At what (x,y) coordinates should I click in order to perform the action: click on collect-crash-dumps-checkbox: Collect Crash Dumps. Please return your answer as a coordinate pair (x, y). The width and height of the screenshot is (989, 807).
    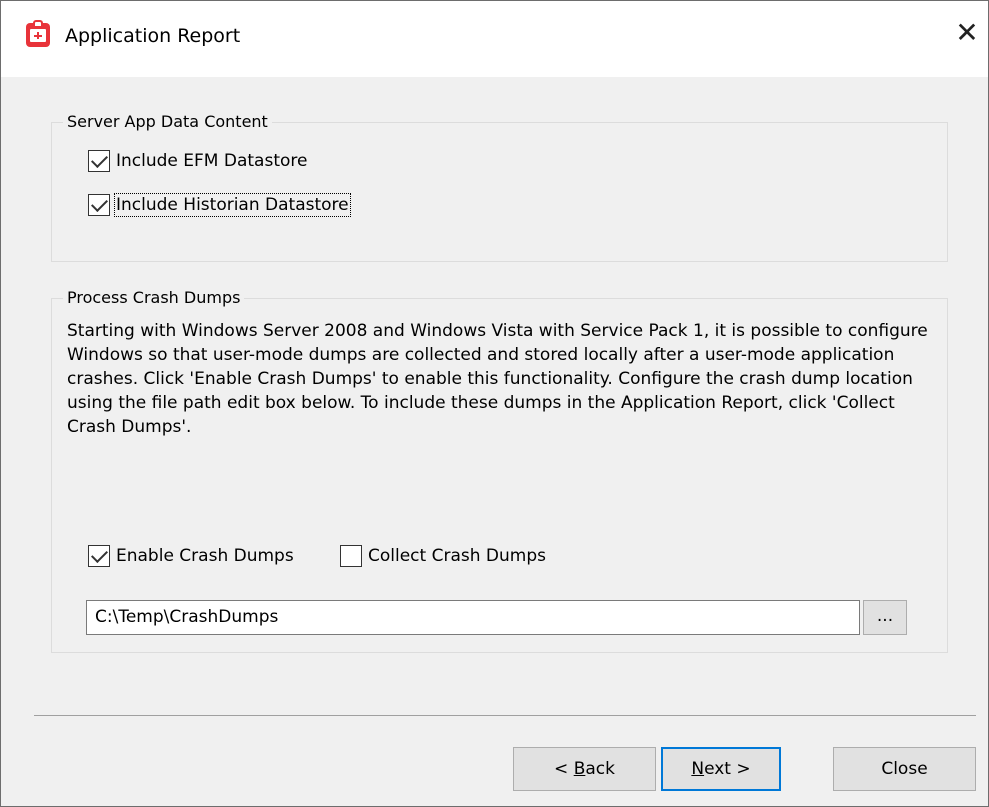
    Looking at the image, I should click on (443, 556).